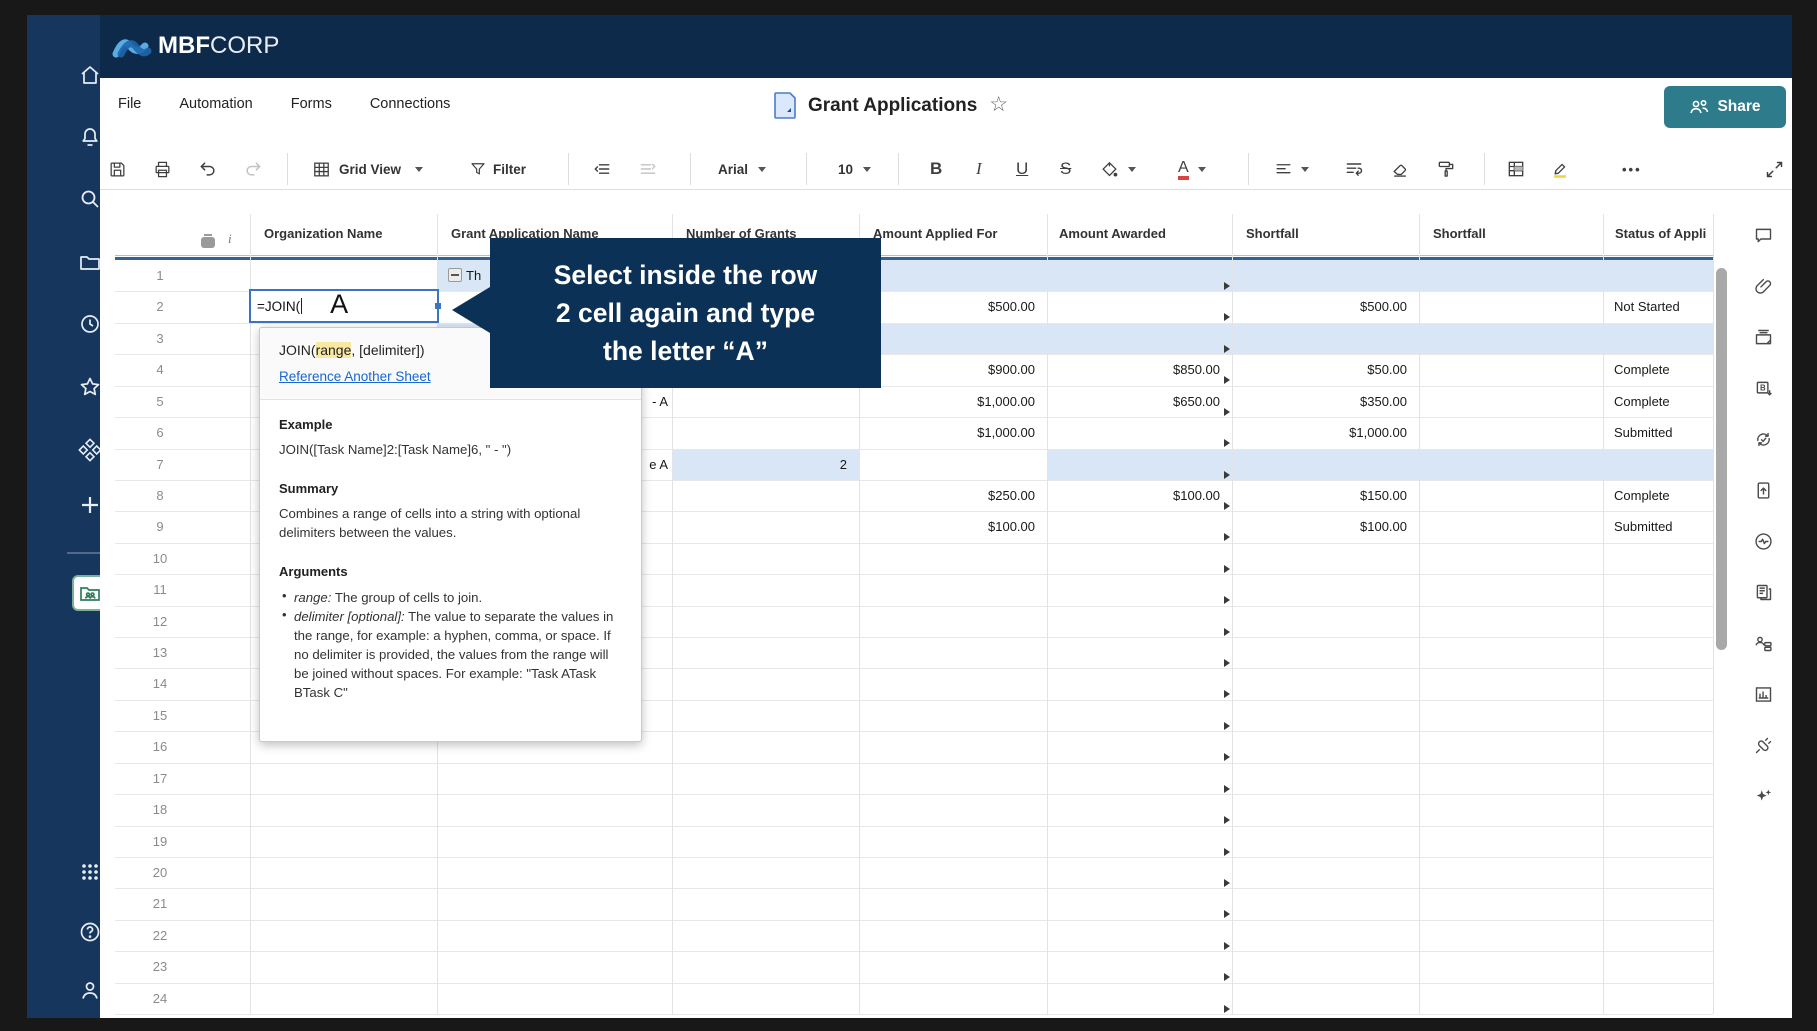 This screenshot has width=1817, height=1031. Describe the element at coordinates (90, 872) in the screenshot. I see `app-launcher-icon` at that location.